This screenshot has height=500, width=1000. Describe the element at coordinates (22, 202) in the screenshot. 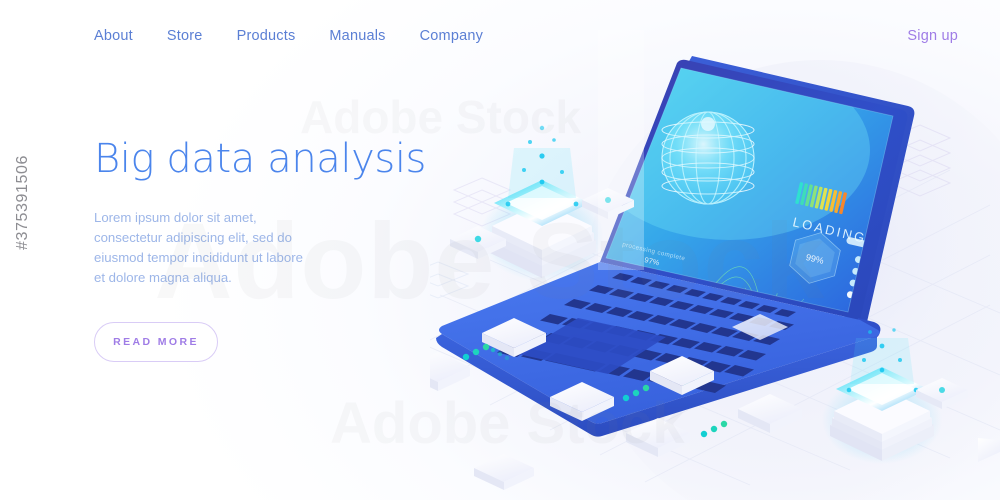

I see `watermark-image-id: #375391506` at that location.